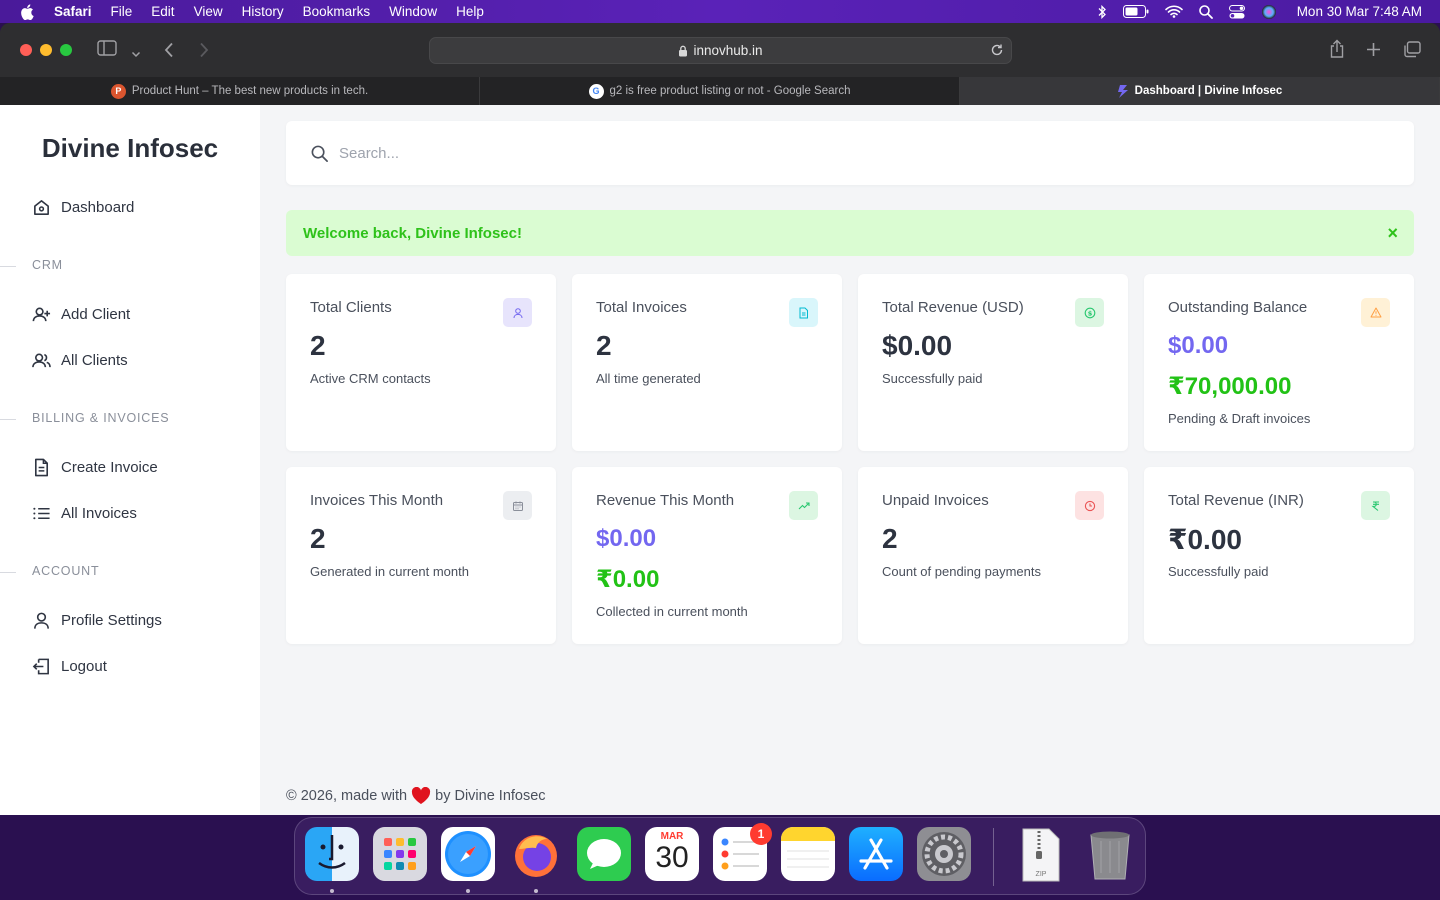  What do you see at coordinates (41, 314) in the screenshot?
I see `user-plus-icon` at bounding box center [41, 314].